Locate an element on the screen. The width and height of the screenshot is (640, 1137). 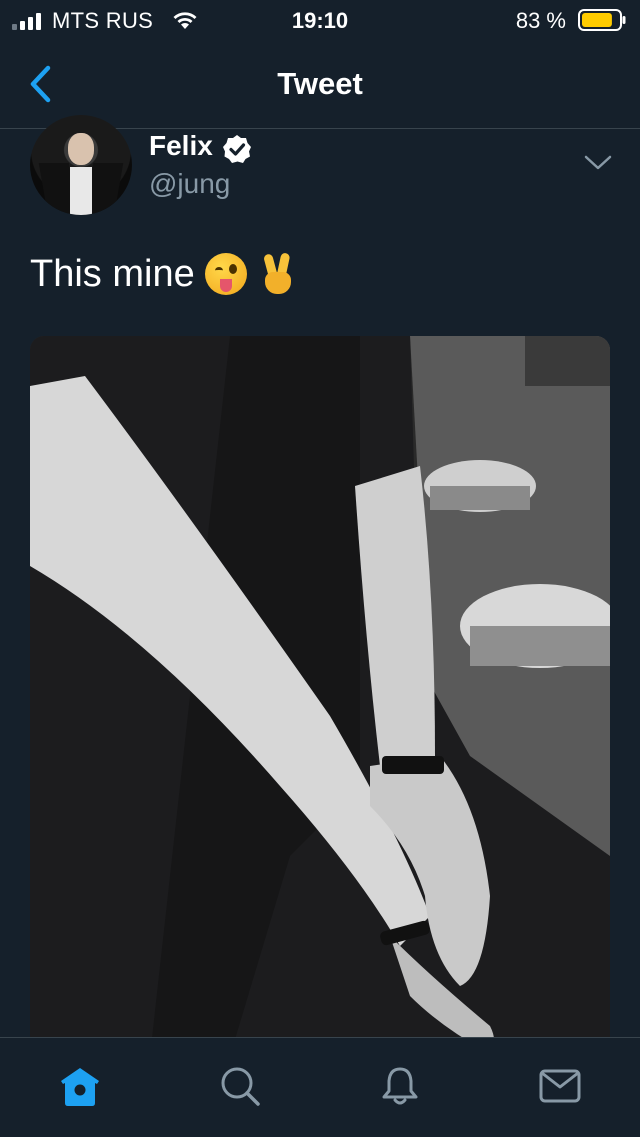
tab-bar is located at coordinates (320, 1087).